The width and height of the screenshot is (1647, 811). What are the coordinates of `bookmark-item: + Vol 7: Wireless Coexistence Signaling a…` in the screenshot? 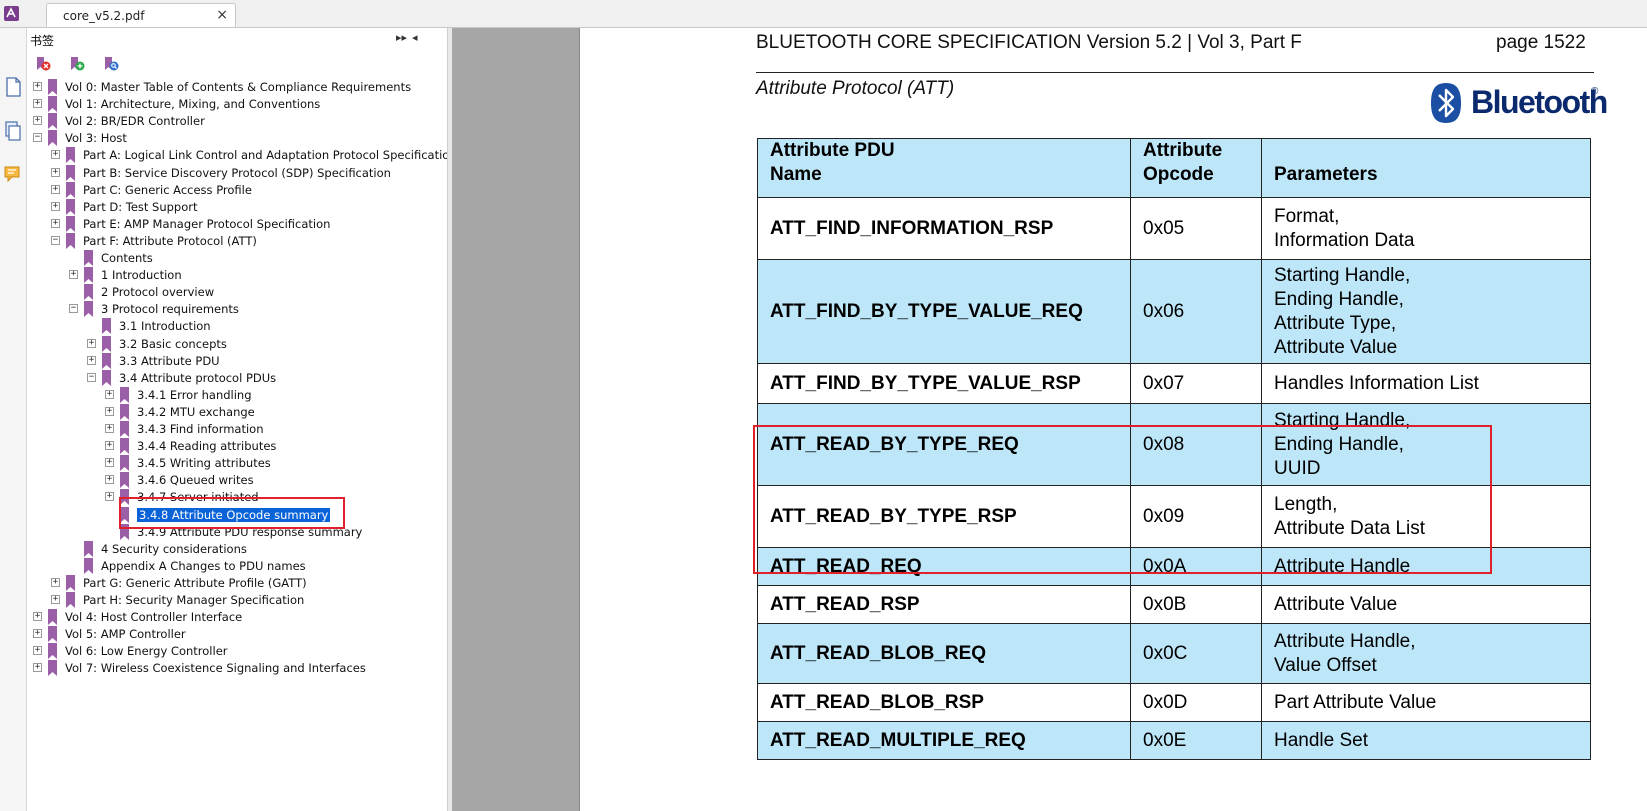 It's located at (237, 668).